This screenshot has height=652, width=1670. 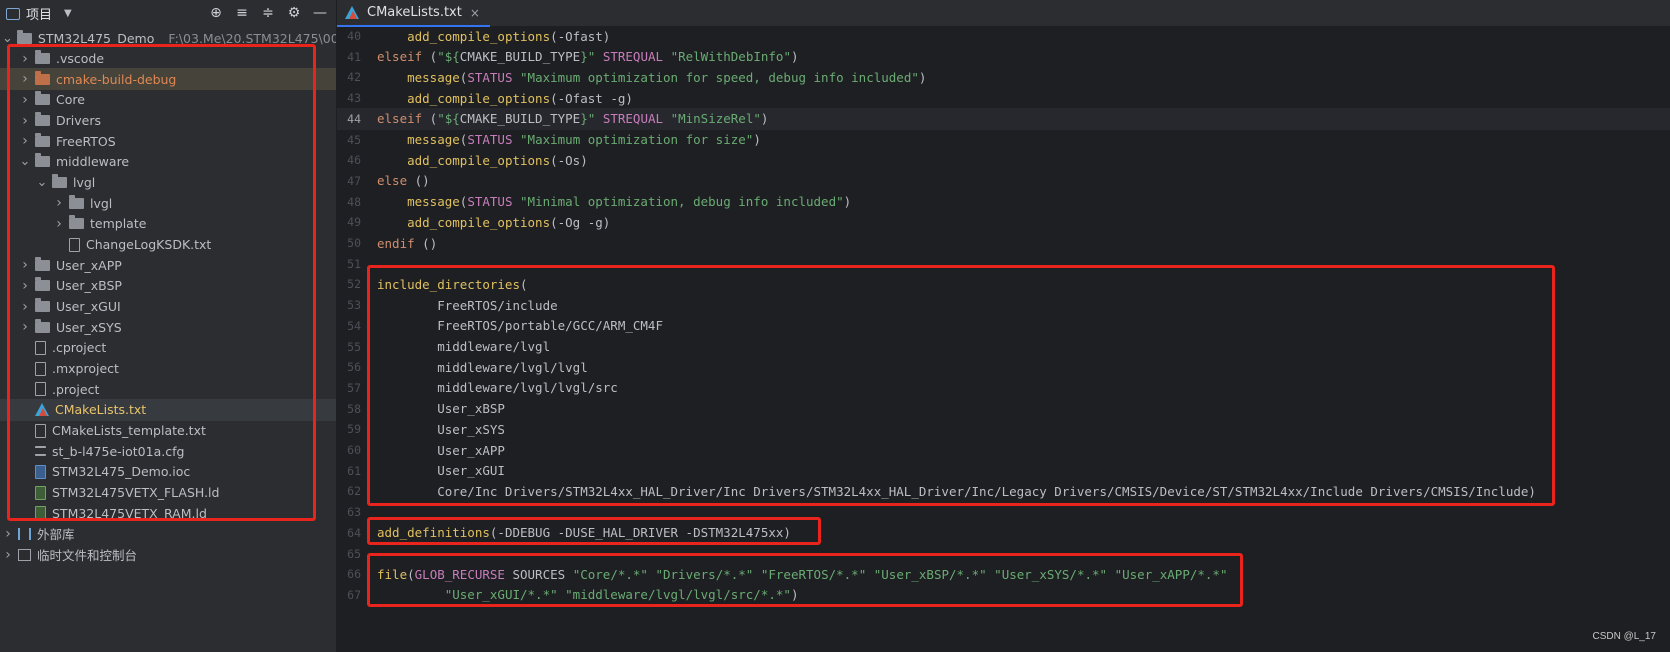 What do you see at coordinates (168, 409) in the screenshot?
I see `tree-item: ›CMakeLists.txt` at bounding box center [168, 409].